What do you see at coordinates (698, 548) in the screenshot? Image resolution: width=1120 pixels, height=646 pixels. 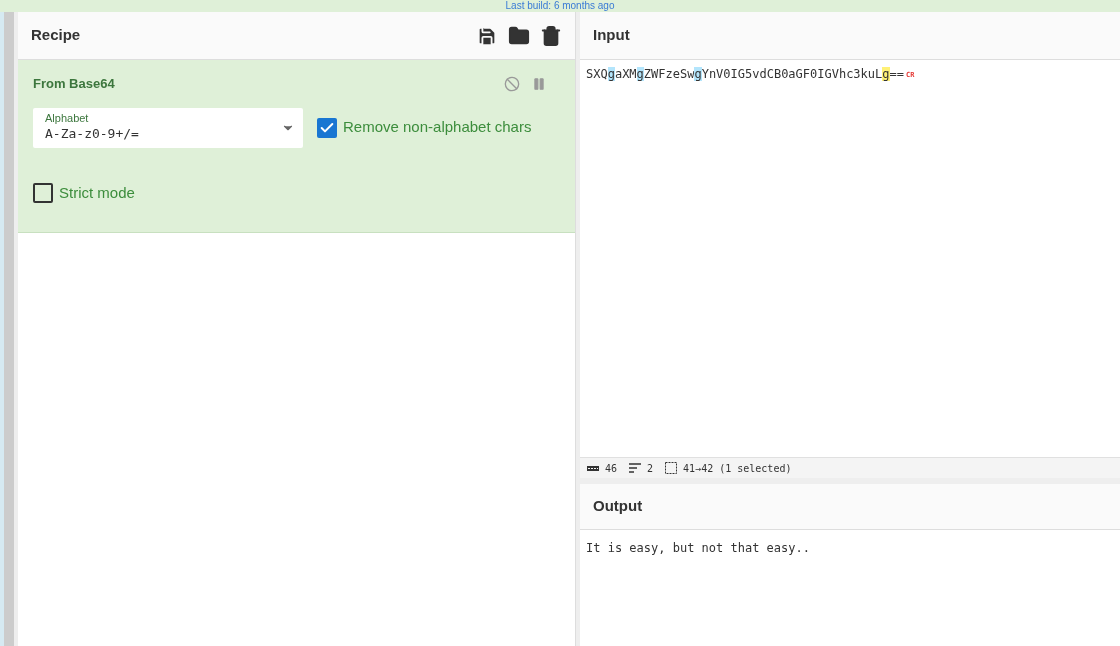 I see `output-text: It is easy, but not that easy..` at bounding box center [698, 548].